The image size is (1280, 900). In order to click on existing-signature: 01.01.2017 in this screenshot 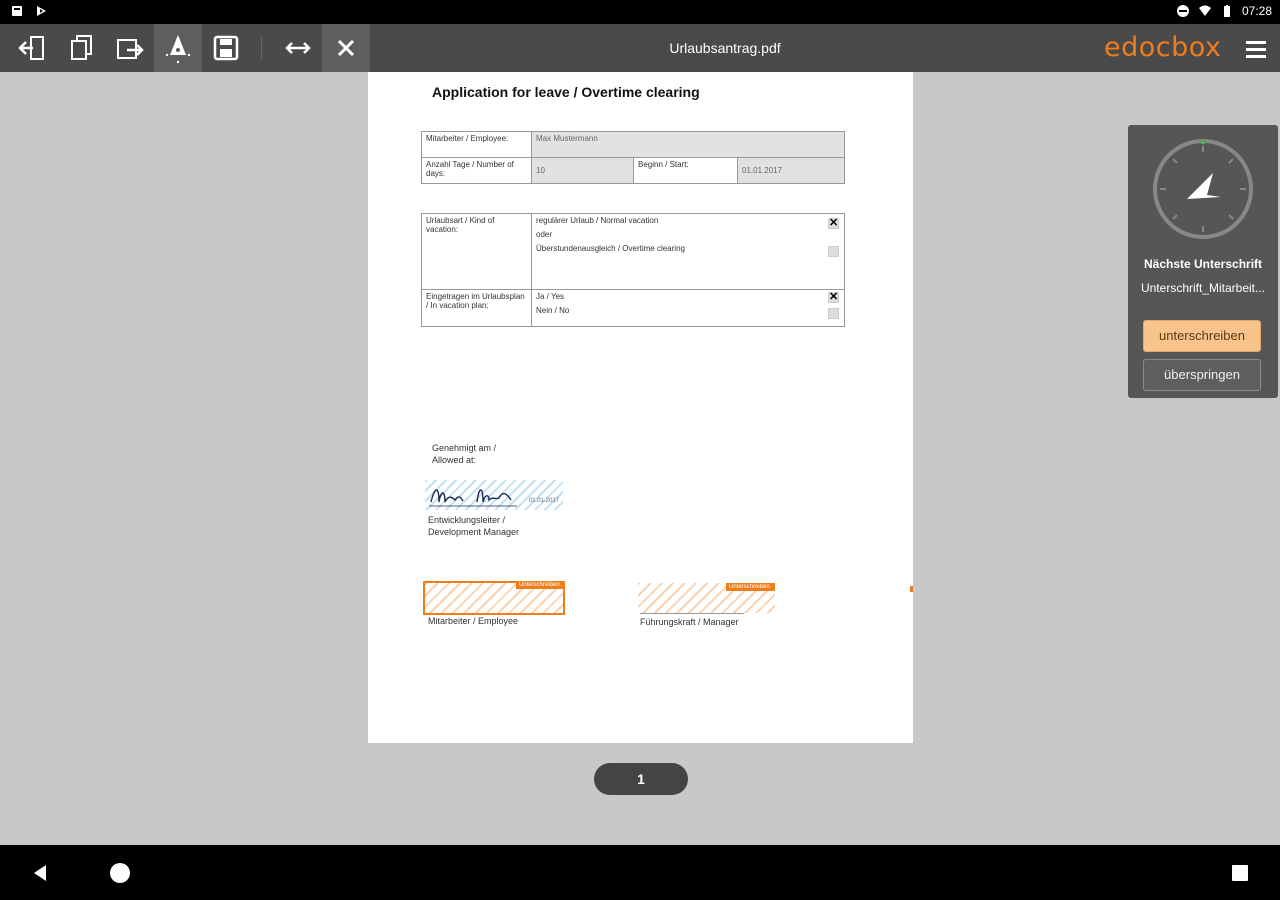, I will do `click(494, 495)`.